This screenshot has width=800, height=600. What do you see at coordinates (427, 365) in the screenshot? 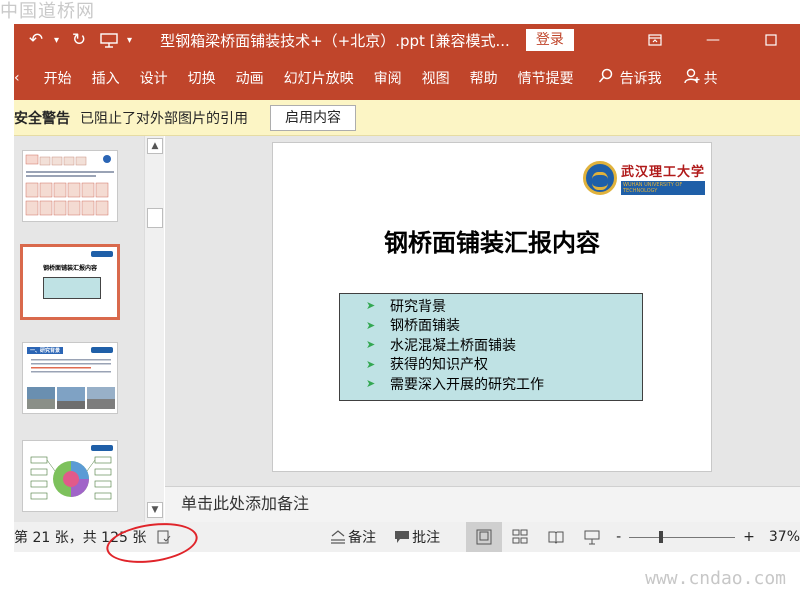
I see `bullet-item: ➤ 获得的知识产权` at bounding box center [427, 365].